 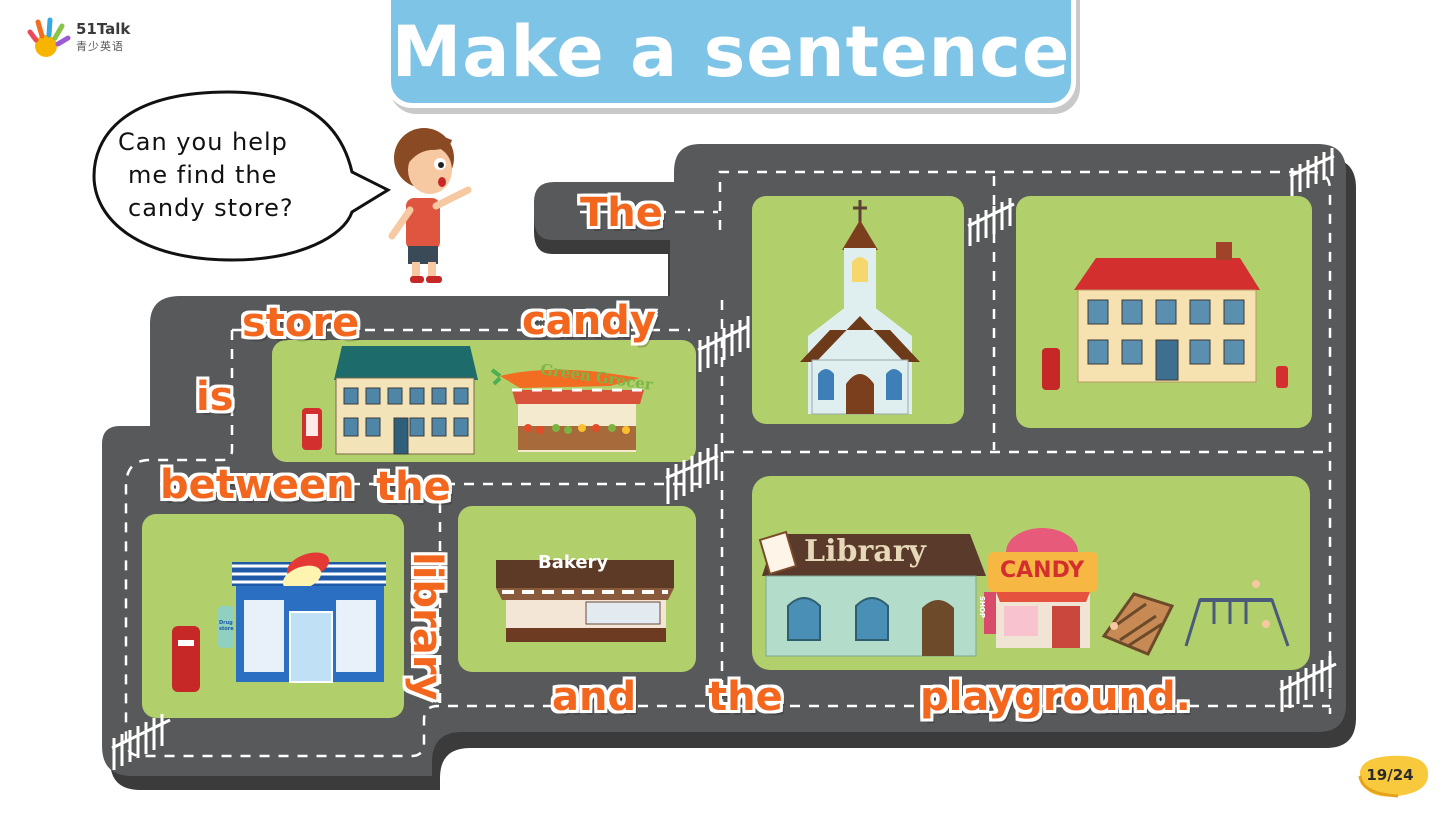 What do you see at coordinates (982, 607) in the screenshot?
I see `shop-sign: SHOP` at bounding box center [982, 607].